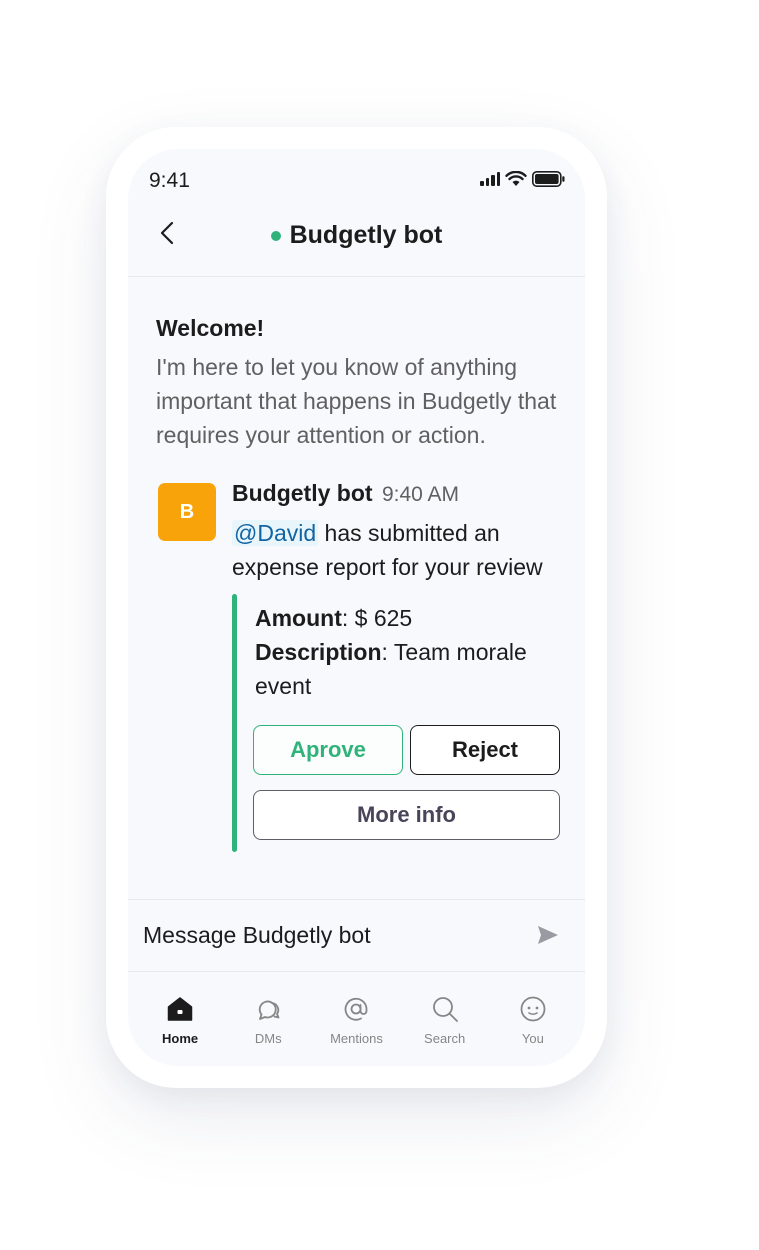  What do you see at coordinates (490, 179) in the screenshot?
I see `signal-icon` at bounding box center [490, 179].